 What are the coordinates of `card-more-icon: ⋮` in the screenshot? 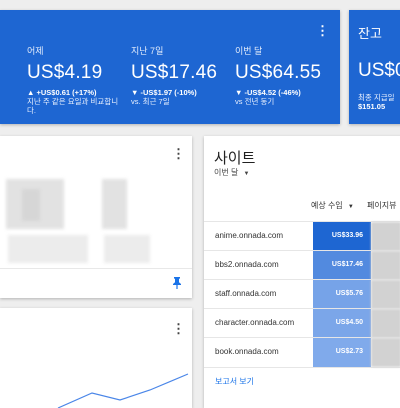 It's located at (178, 153).